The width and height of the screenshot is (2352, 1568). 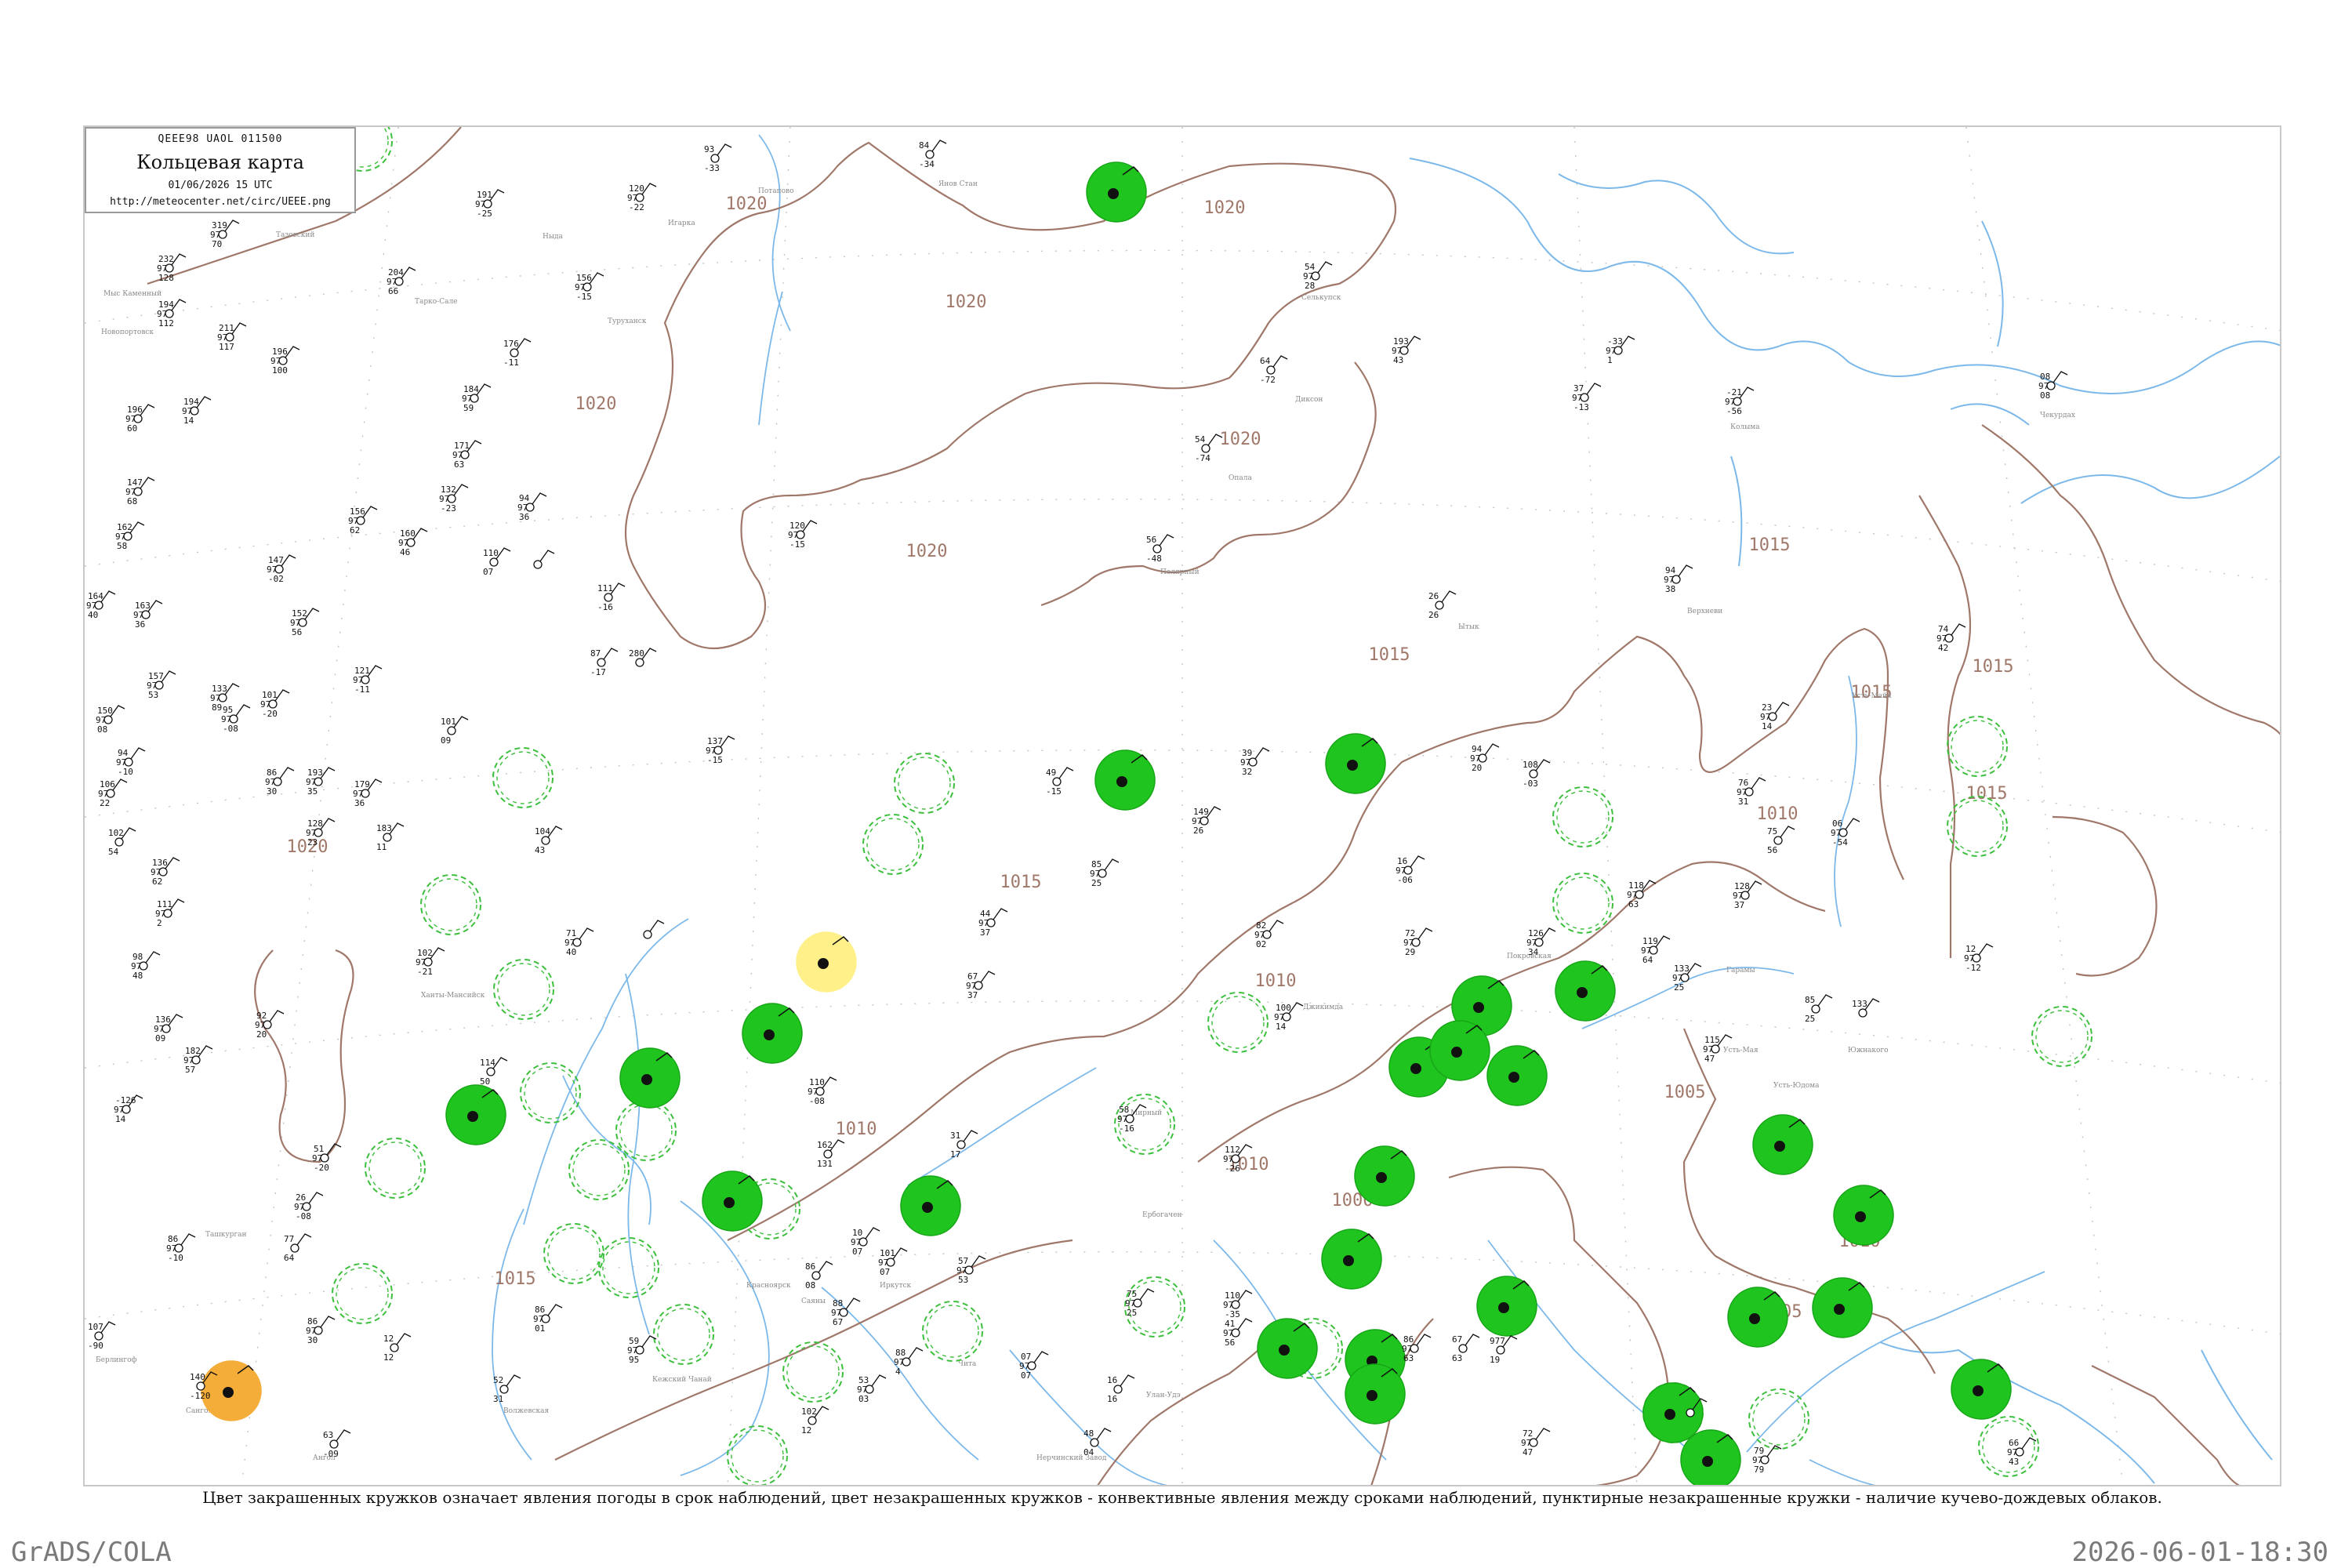 What do you see at coordinates (1581, 407) in the screenshot?
I see `station-dewpoint: -13` at bounding box center [1581, 407].